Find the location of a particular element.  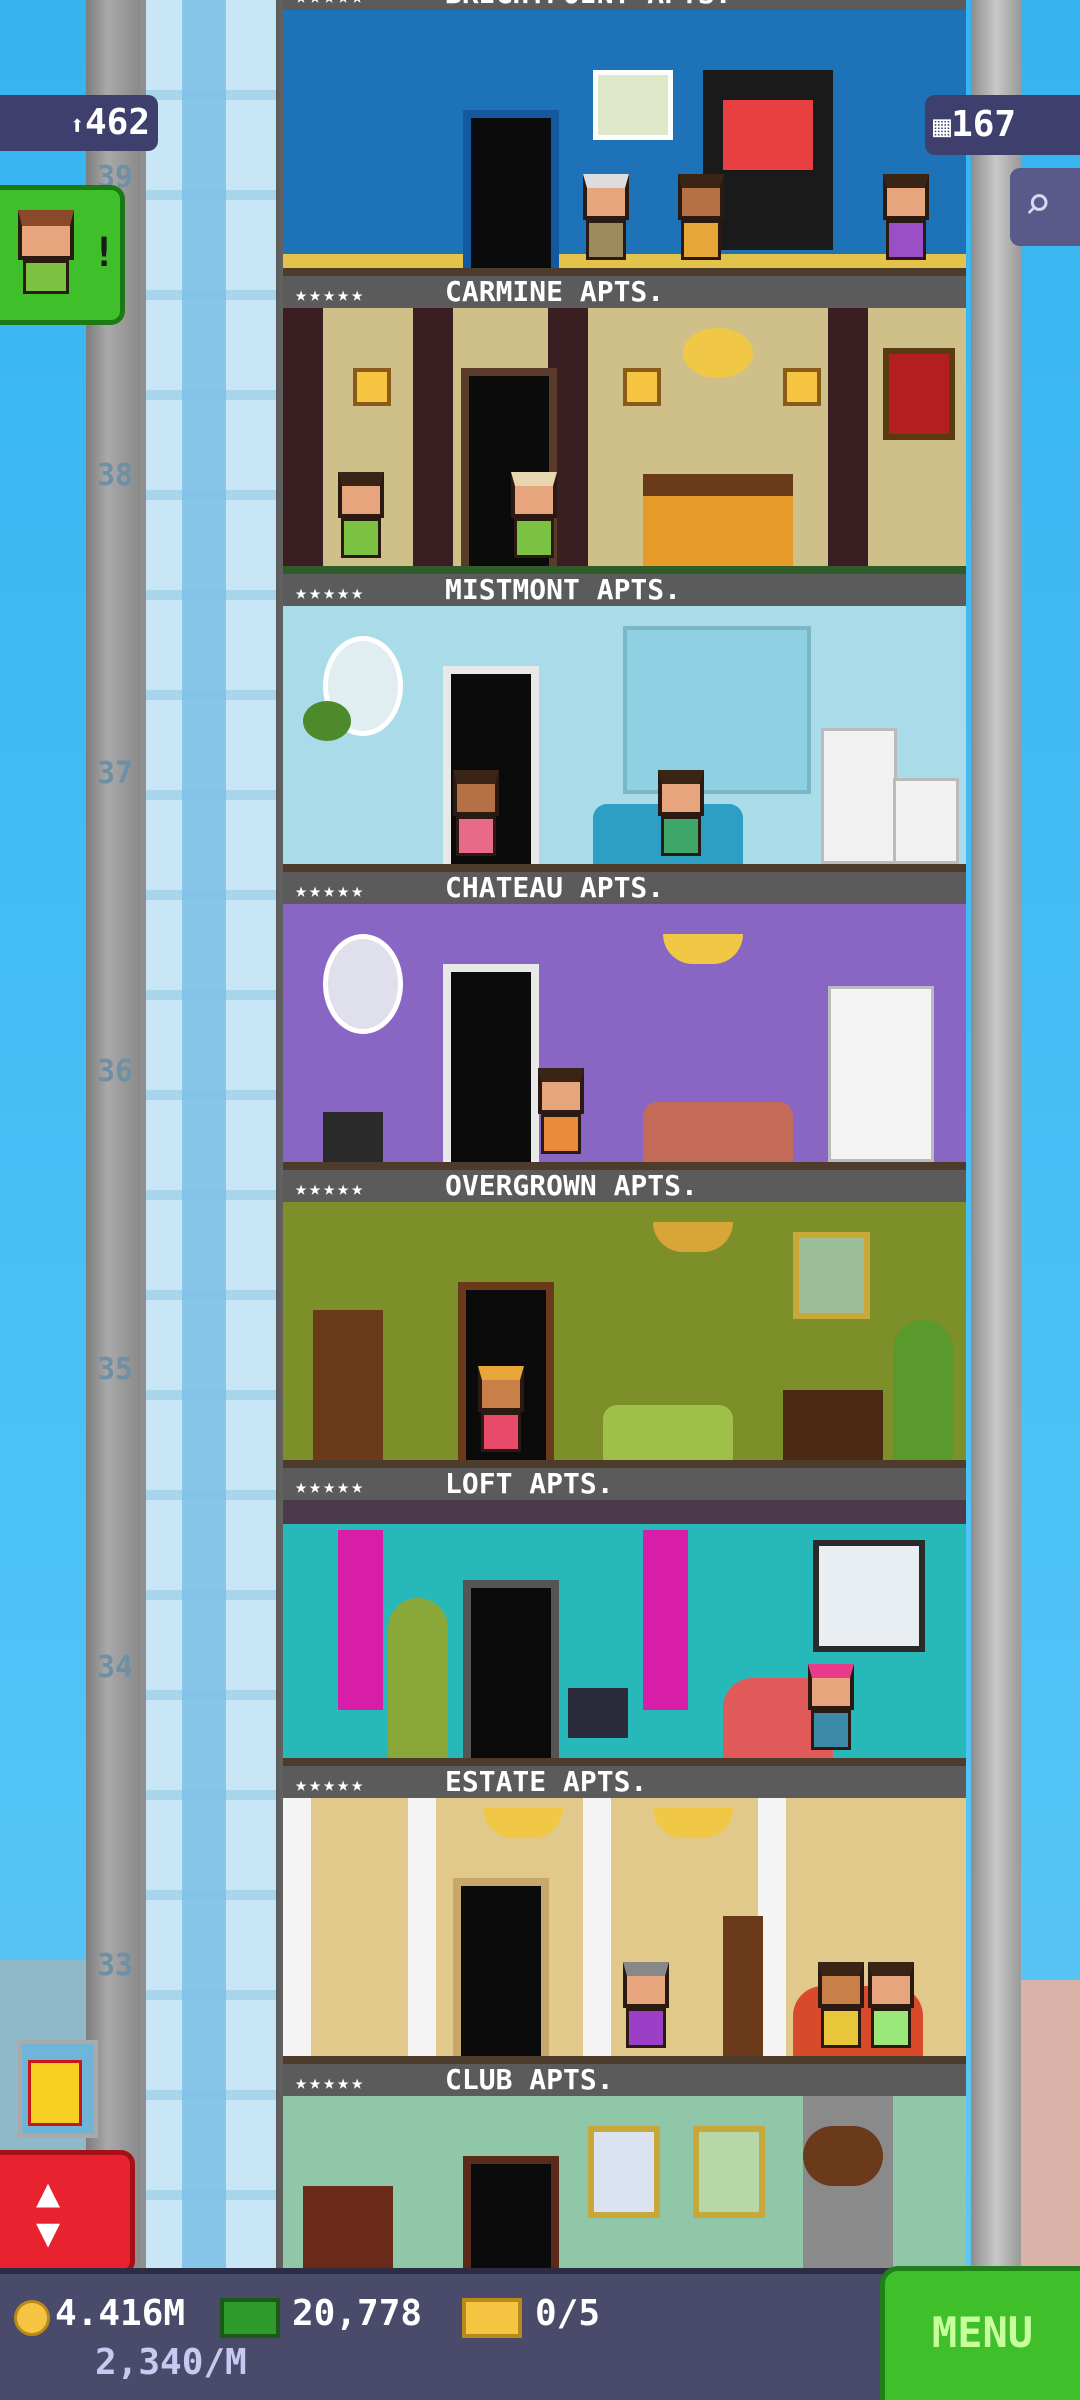

floor-number-36: 36 is located at coordinates (115, 1071).